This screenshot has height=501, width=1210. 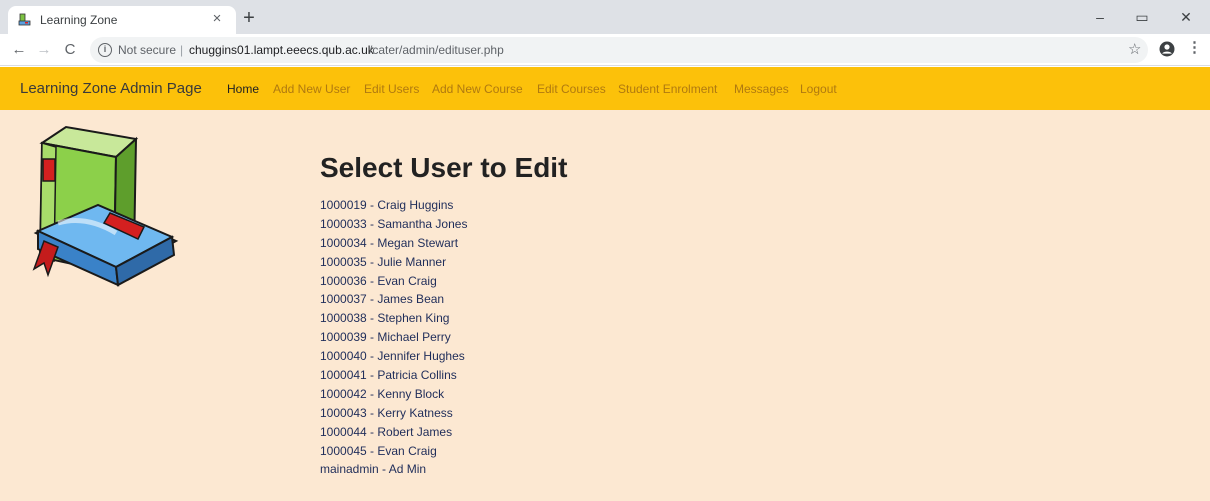 I want to click on profile-icon, so click(x=1167, y=49).